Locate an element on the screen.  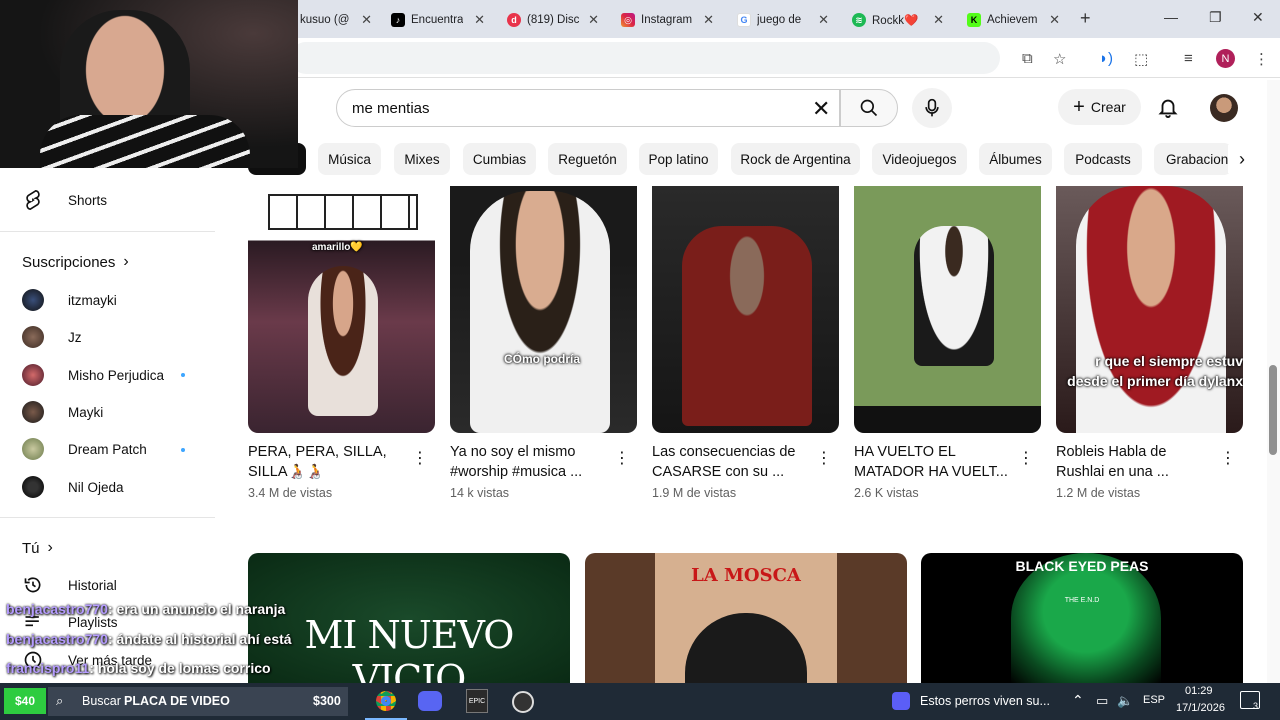
subscriptions-header: Suscripciones › is located at coordinates (75, 262).